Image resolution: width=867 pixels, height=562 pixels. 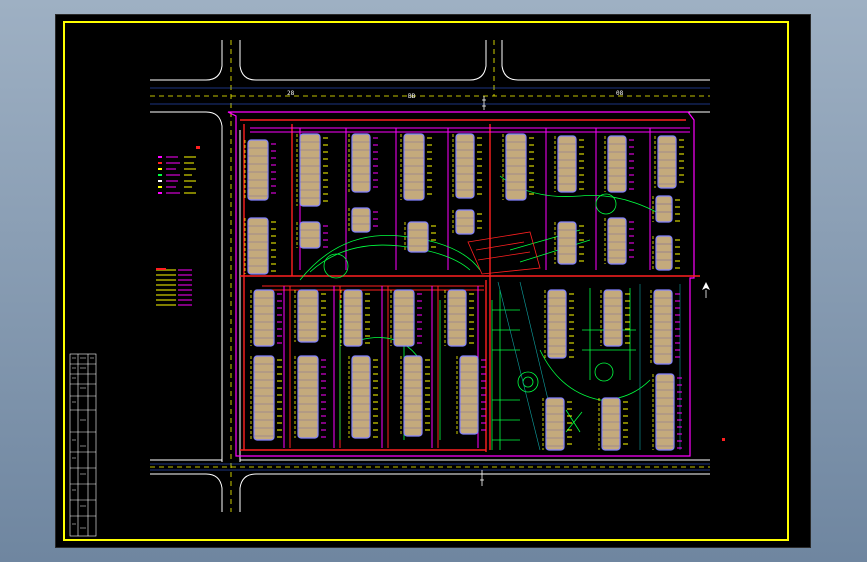 What do you see at coordinates (482, 478) in the screenshot?
I see `road-marker-bottom` at bounding box center [482, 478].